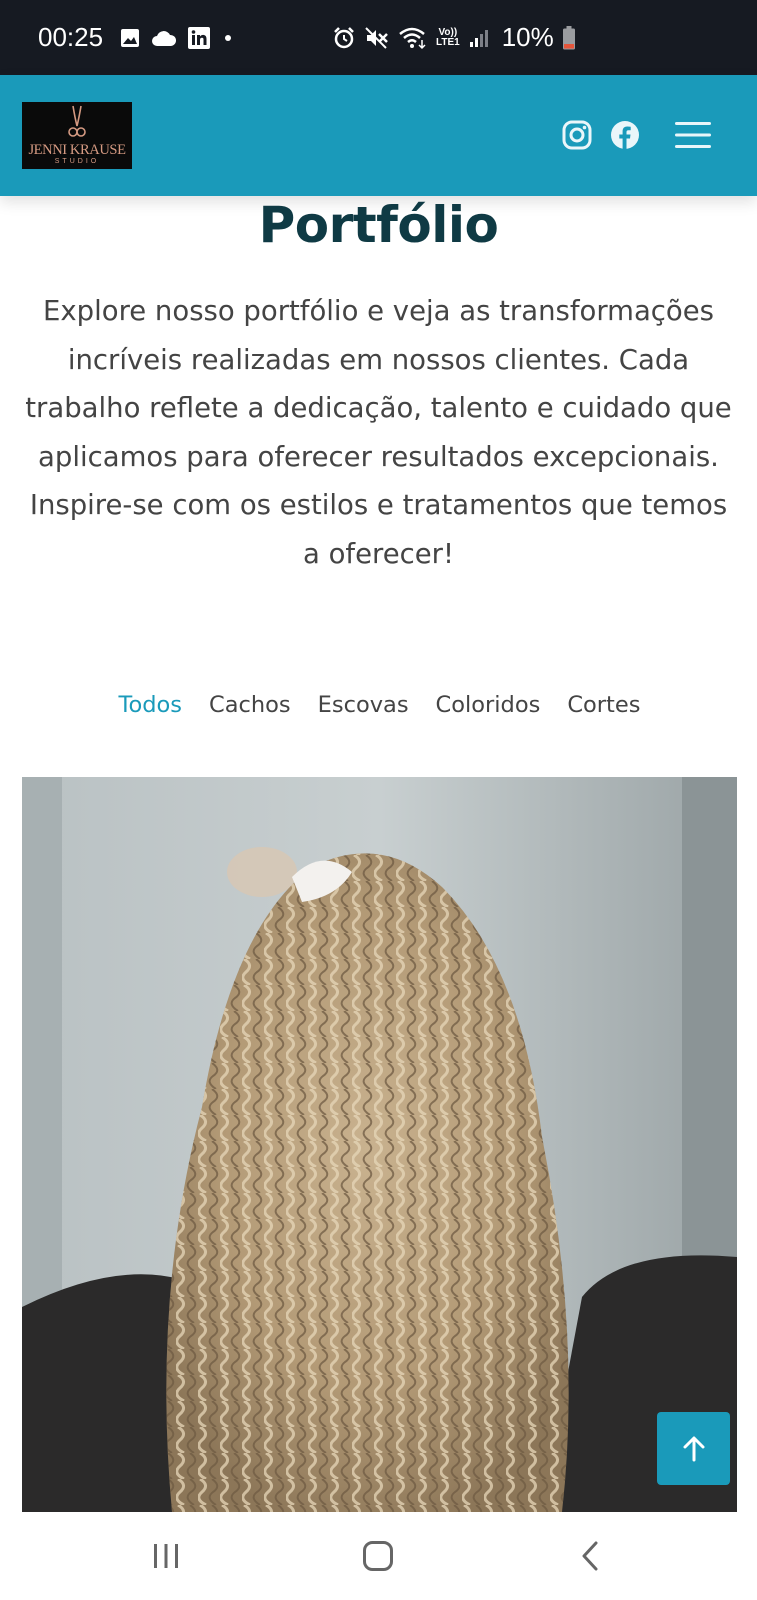 The height and width of the screenshot is (1600, 757). I want to click on logo-subtitle: STUDIO, so click(77, 161).